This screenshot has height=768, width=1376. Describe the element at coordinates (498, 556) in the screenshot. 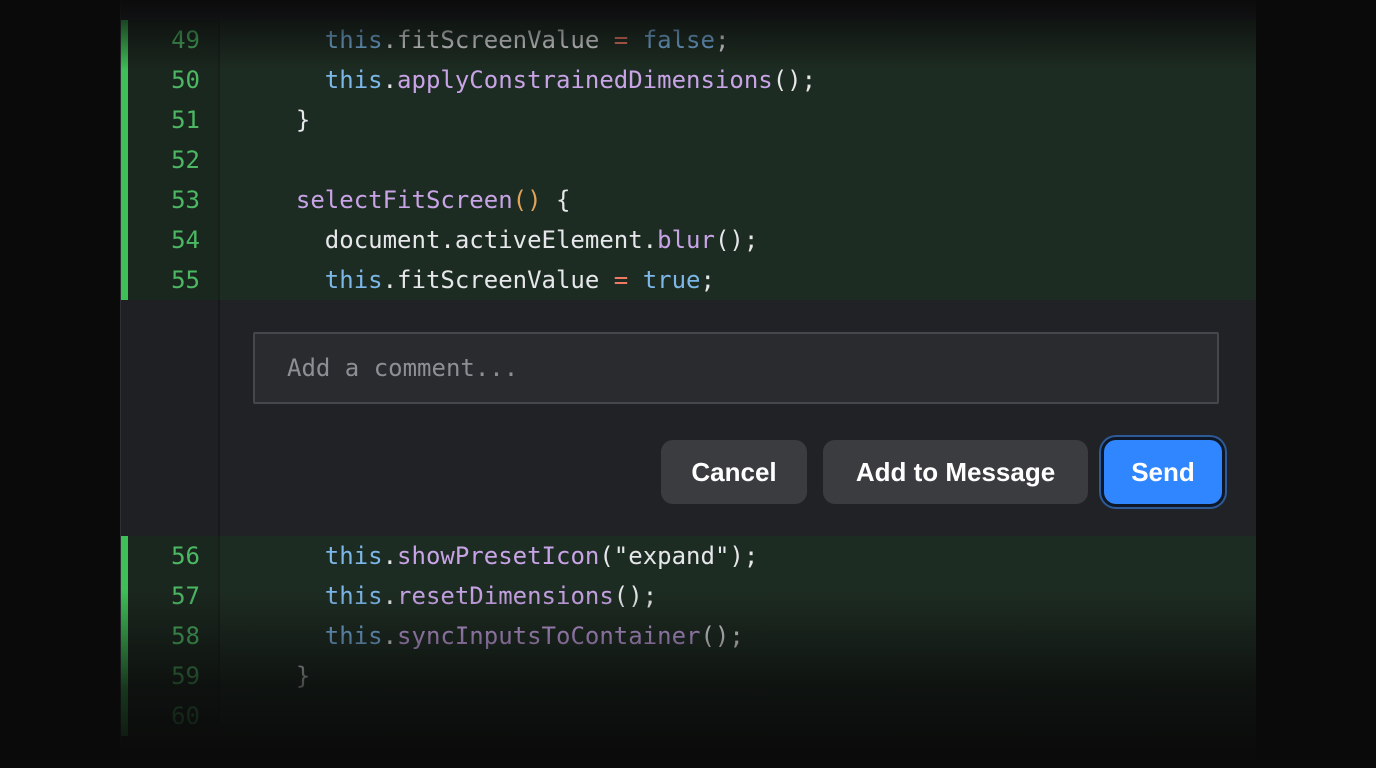

I see `code-token: showPresetIcon` at that location.